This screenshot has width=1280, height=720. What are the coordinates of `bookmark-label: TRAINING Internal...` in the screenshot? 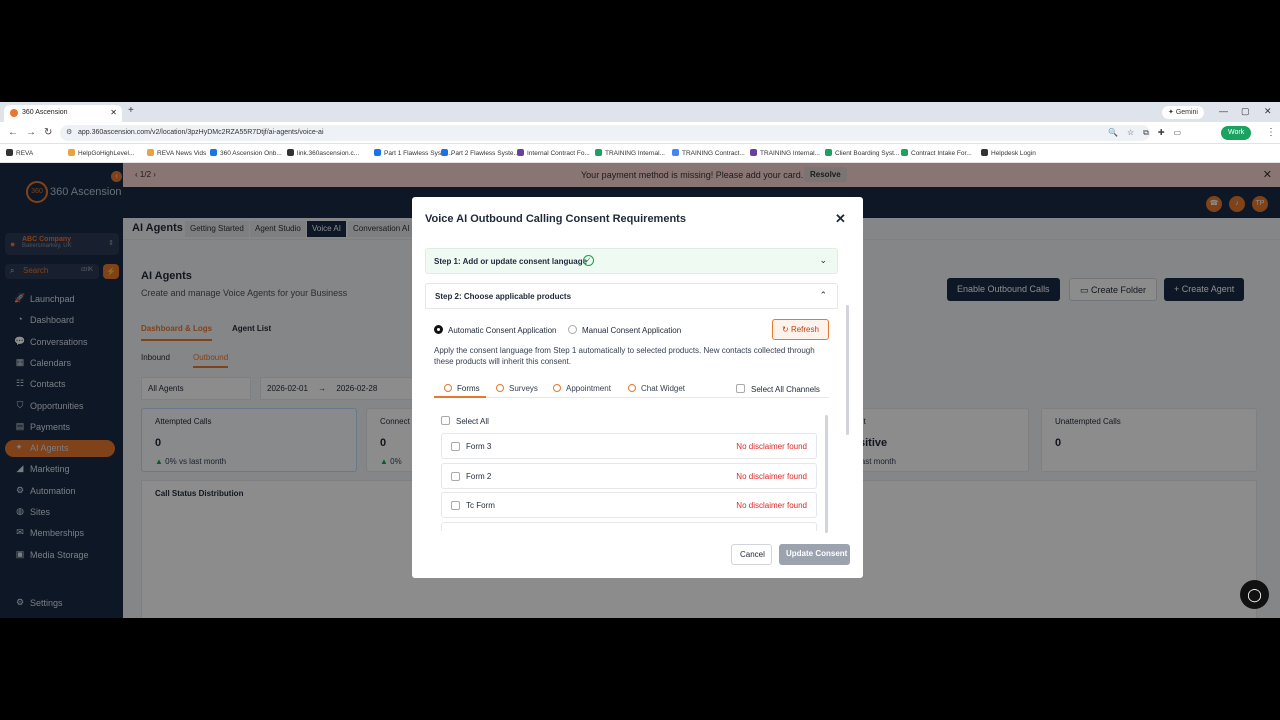 It's located at (635, 153).